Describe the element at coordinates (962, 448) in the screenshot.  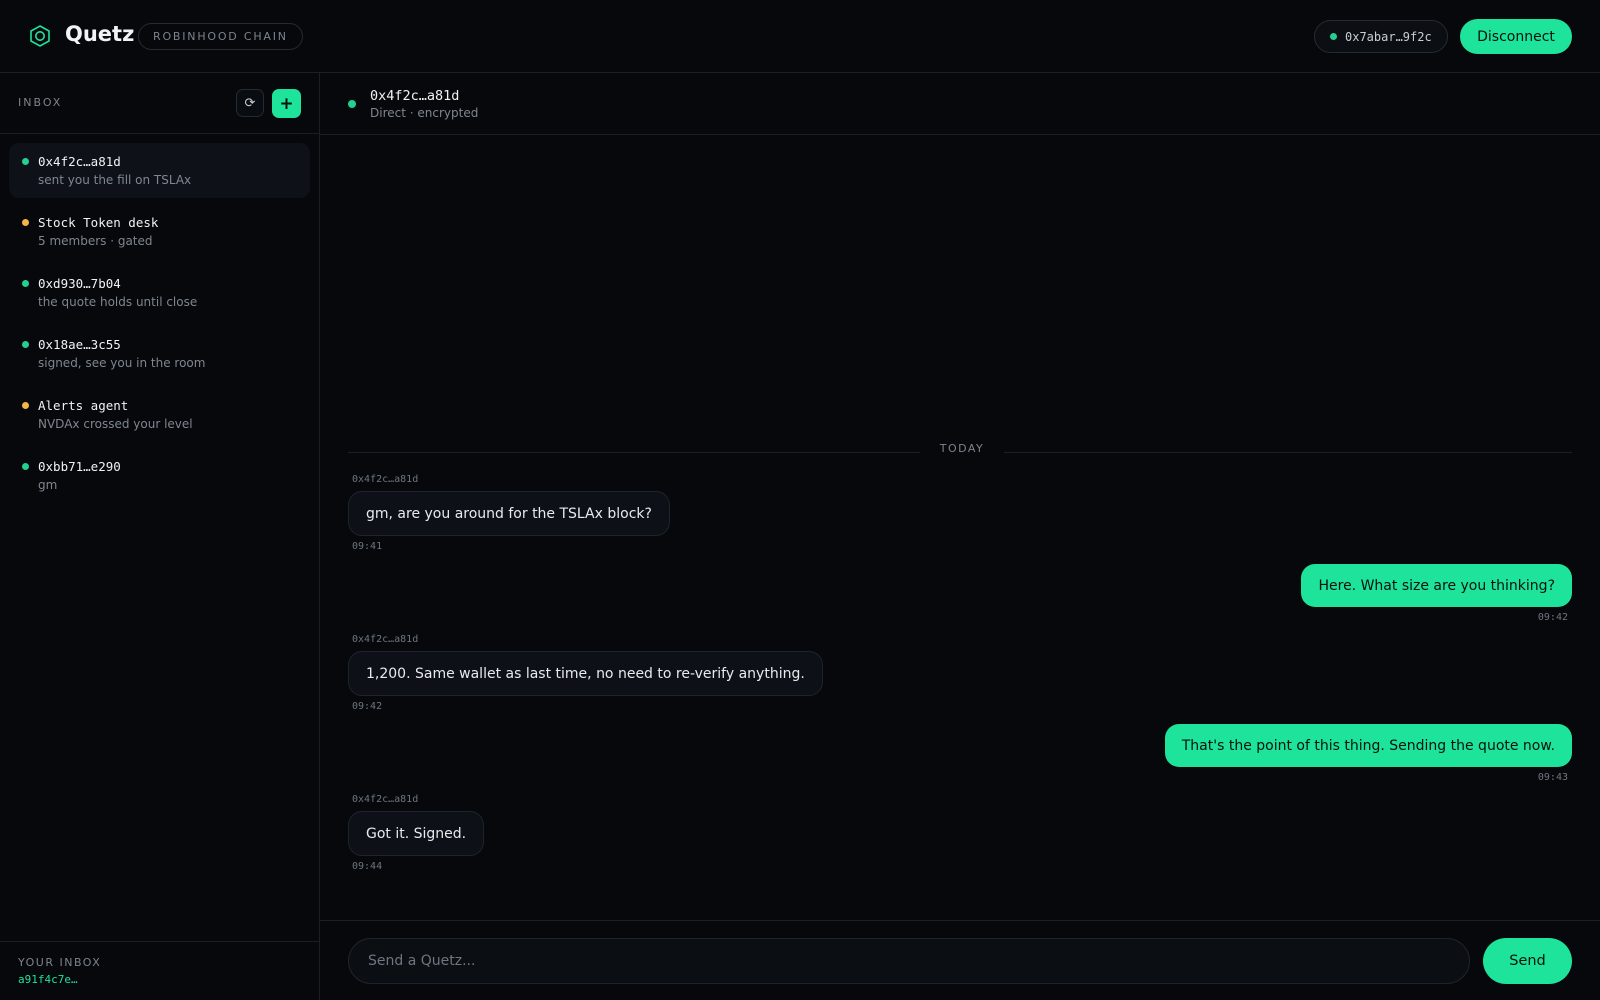
I see `date-divider-label: TODAY` at that location.